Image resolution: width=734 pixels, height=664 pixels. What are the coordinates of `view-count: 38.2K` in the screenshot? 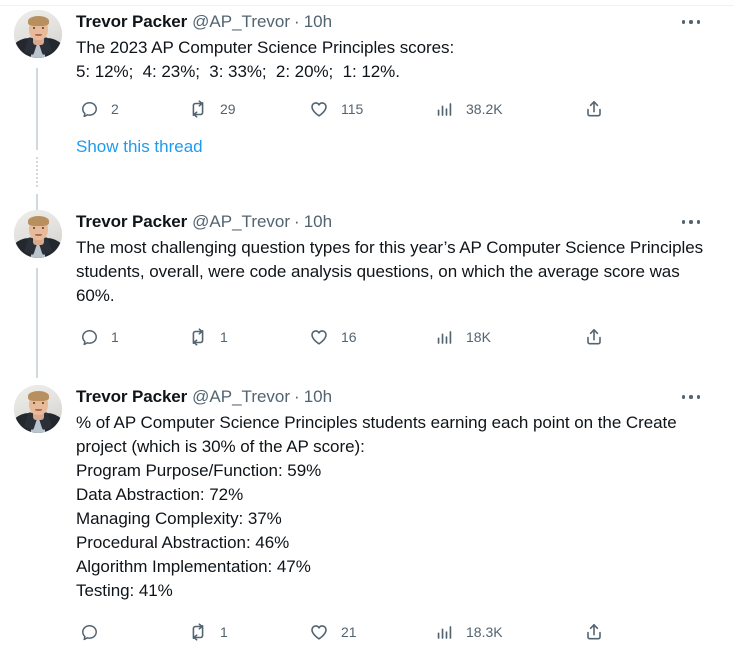 It's located at (484, 109).